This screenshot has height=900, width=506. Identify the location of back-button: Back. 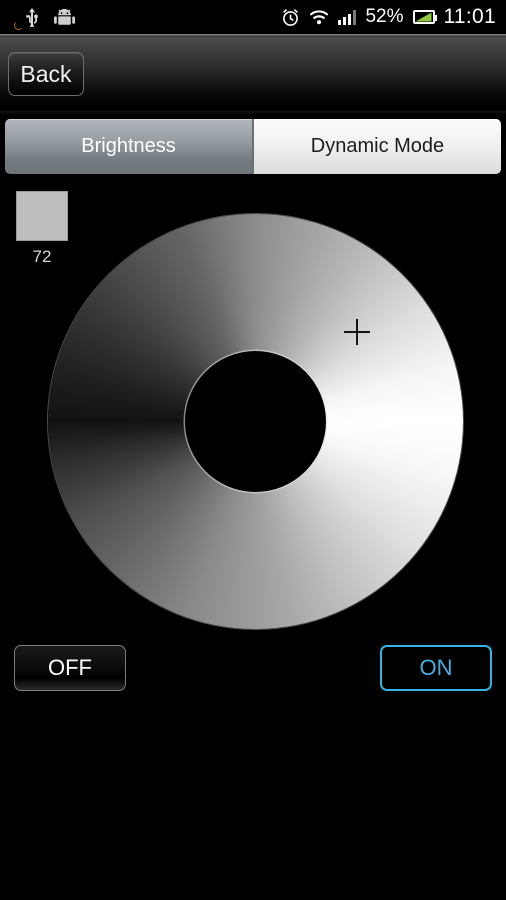
(46, 74).